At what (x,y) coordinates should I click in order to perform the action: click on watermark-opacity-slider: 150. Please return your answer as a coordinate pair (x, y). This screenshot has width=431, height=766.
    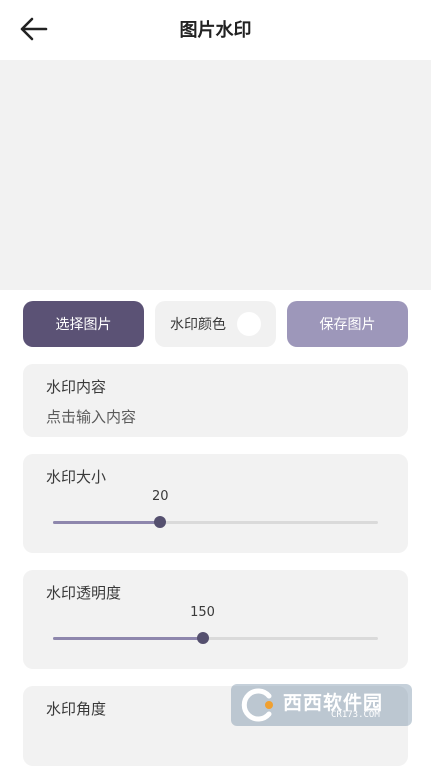
    Looking at the image, I should click on (215, 628).